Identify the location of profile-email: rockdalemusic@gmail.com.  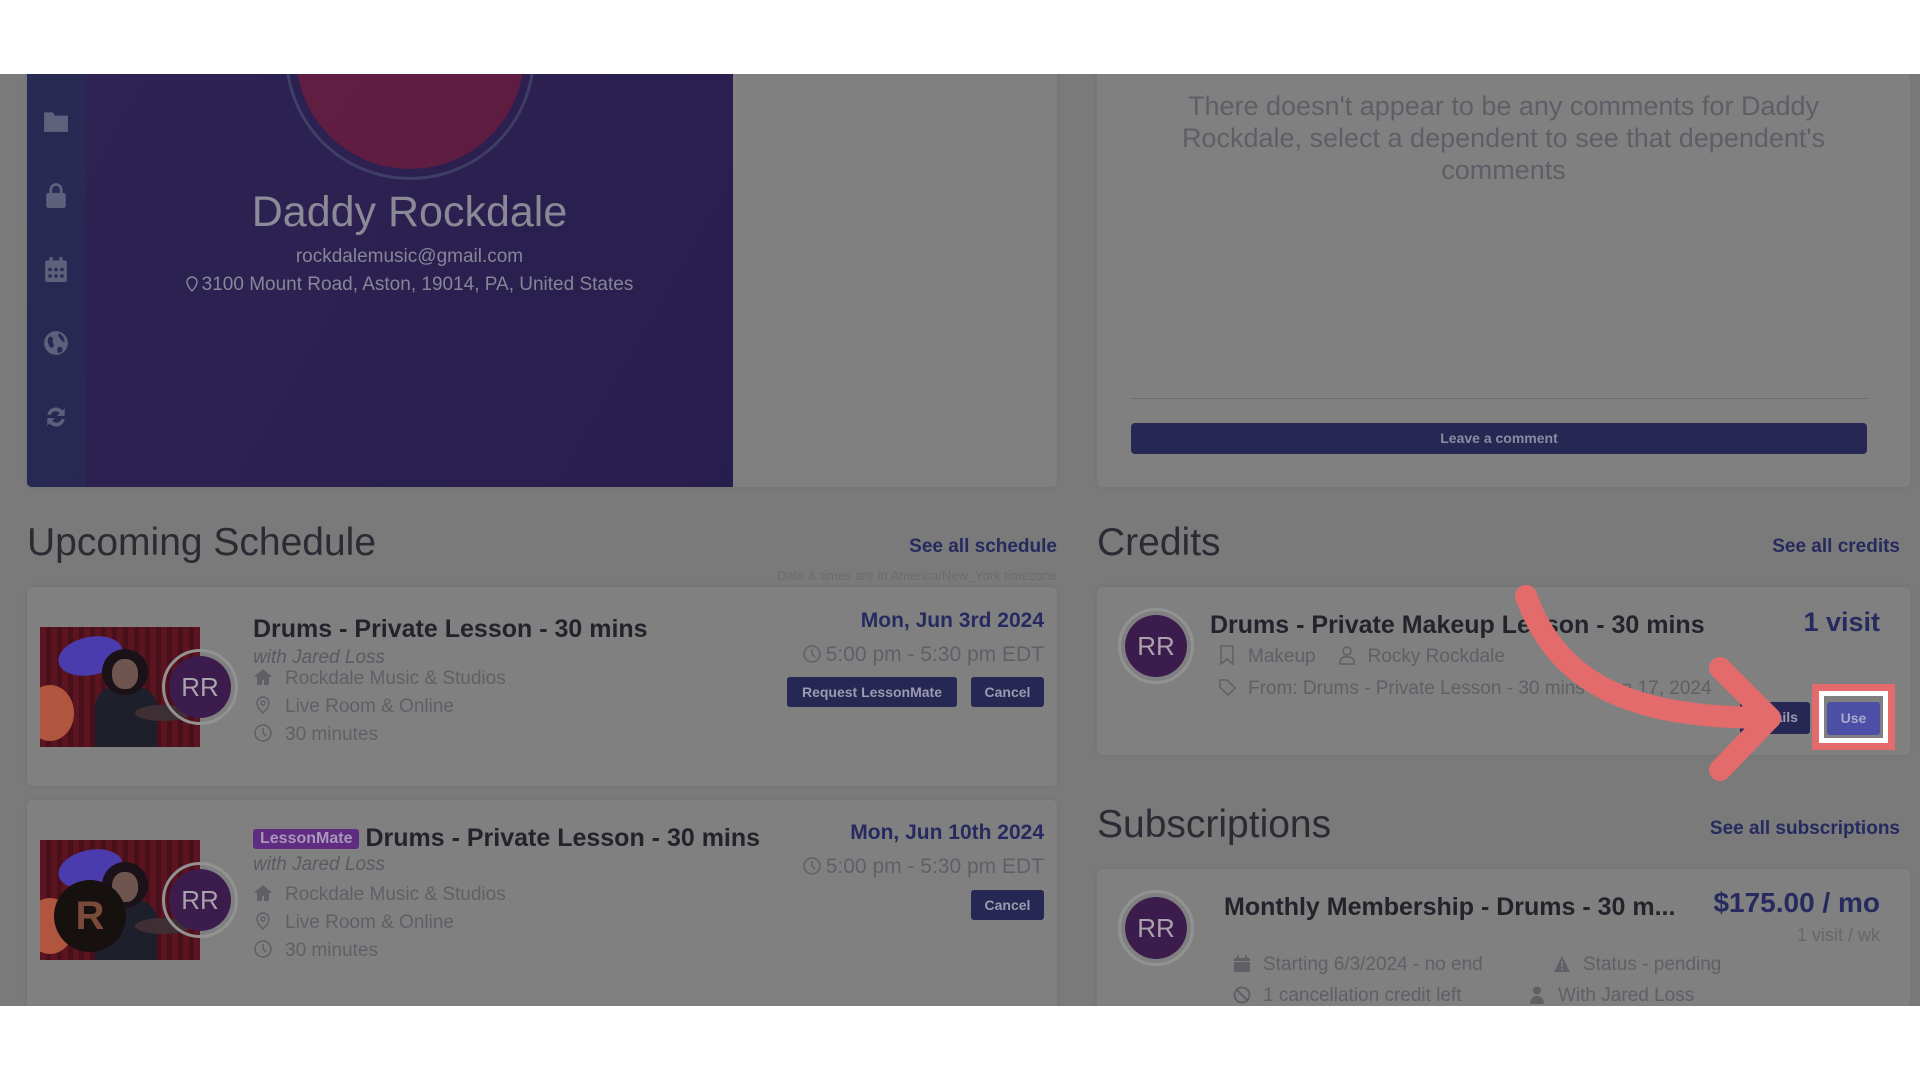
(409, 256).